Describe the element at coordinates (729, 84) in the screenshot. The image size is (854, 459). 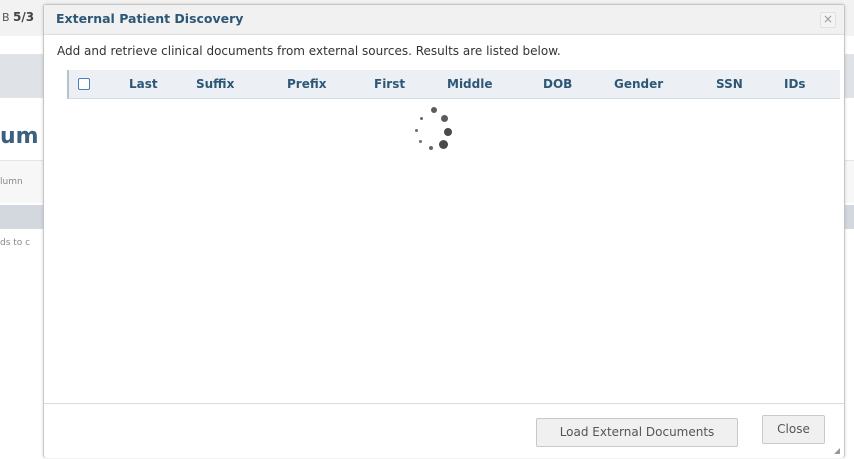
I see `column-header-ssn: SSN` at that location.